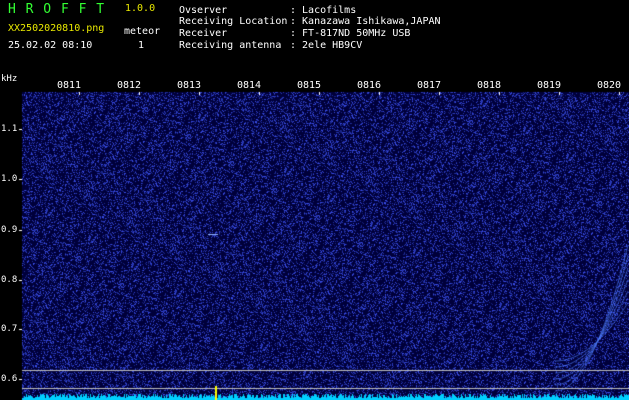 The image size is (629, 400). Describe the element at coordinates (249, 85) in the screenshot. I see `x-tick-label: 0814` at that location.